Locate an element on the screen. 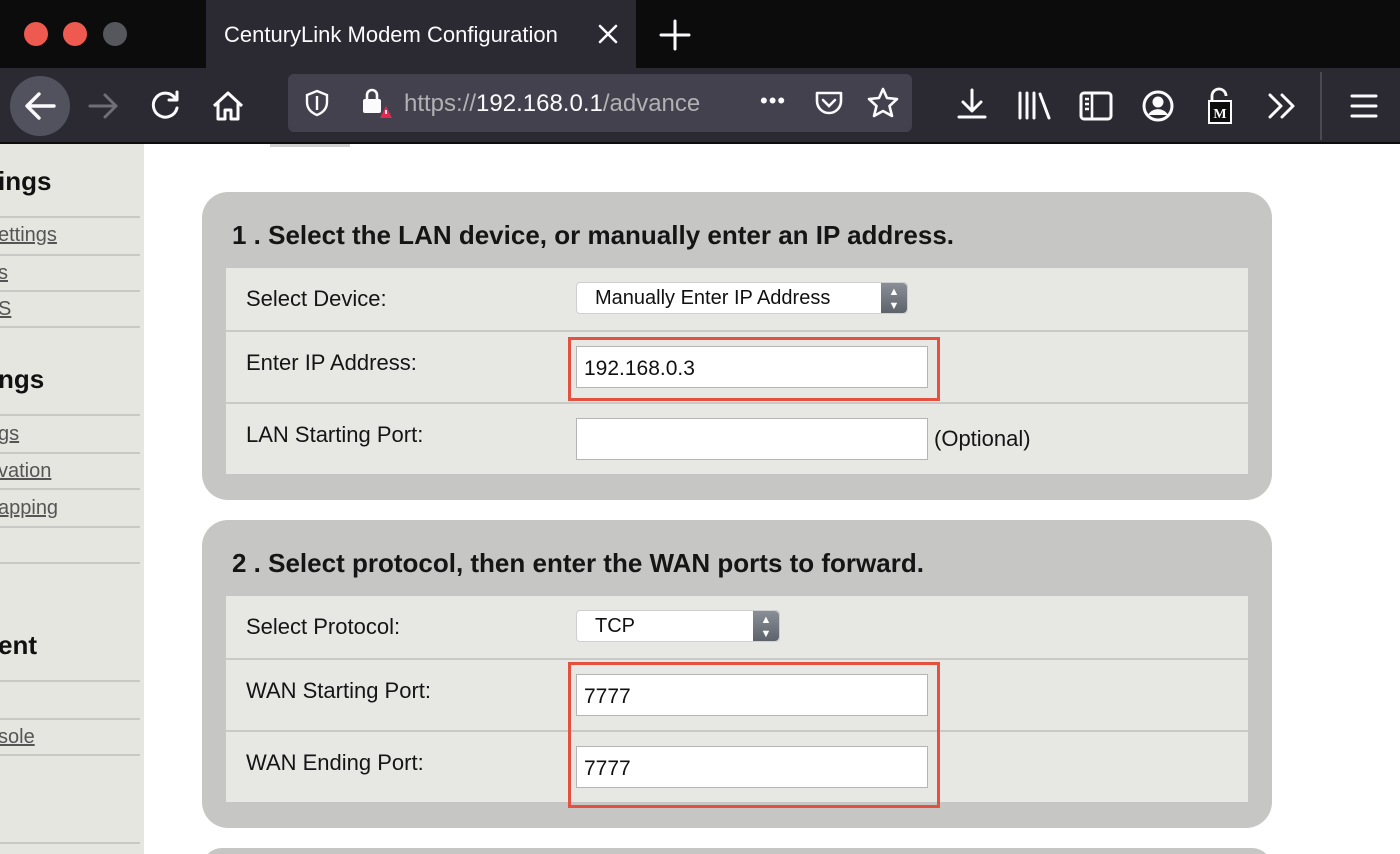 The height and width of the screenshot is (854, 1400). sidebar-shadow is located at coordinates (310, 145).